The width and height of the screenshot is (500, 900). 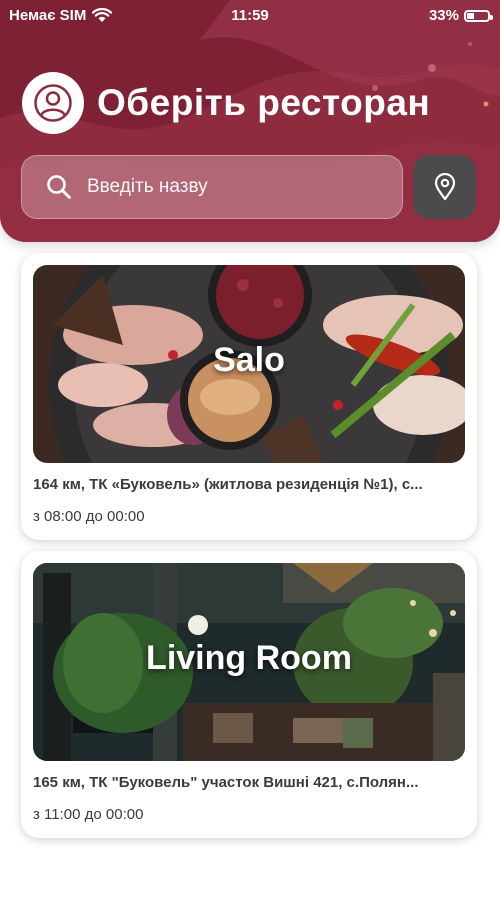 What do you see at coordinates (88, 814) in the screenshot?
I see `restaurant-hours: з 11:00 до 00:00` at bounding box center [88, 814].